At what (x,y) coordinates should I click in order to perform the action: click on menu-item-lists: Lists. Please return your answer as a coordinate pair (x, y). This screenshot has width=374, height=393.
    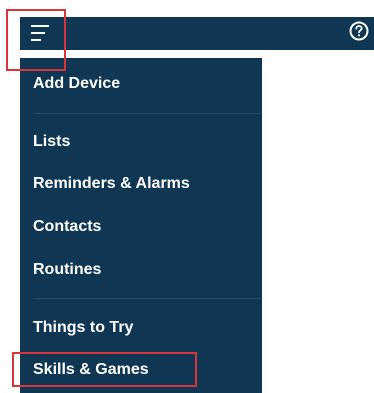
    Looking at the image, I should click on (51, 142).